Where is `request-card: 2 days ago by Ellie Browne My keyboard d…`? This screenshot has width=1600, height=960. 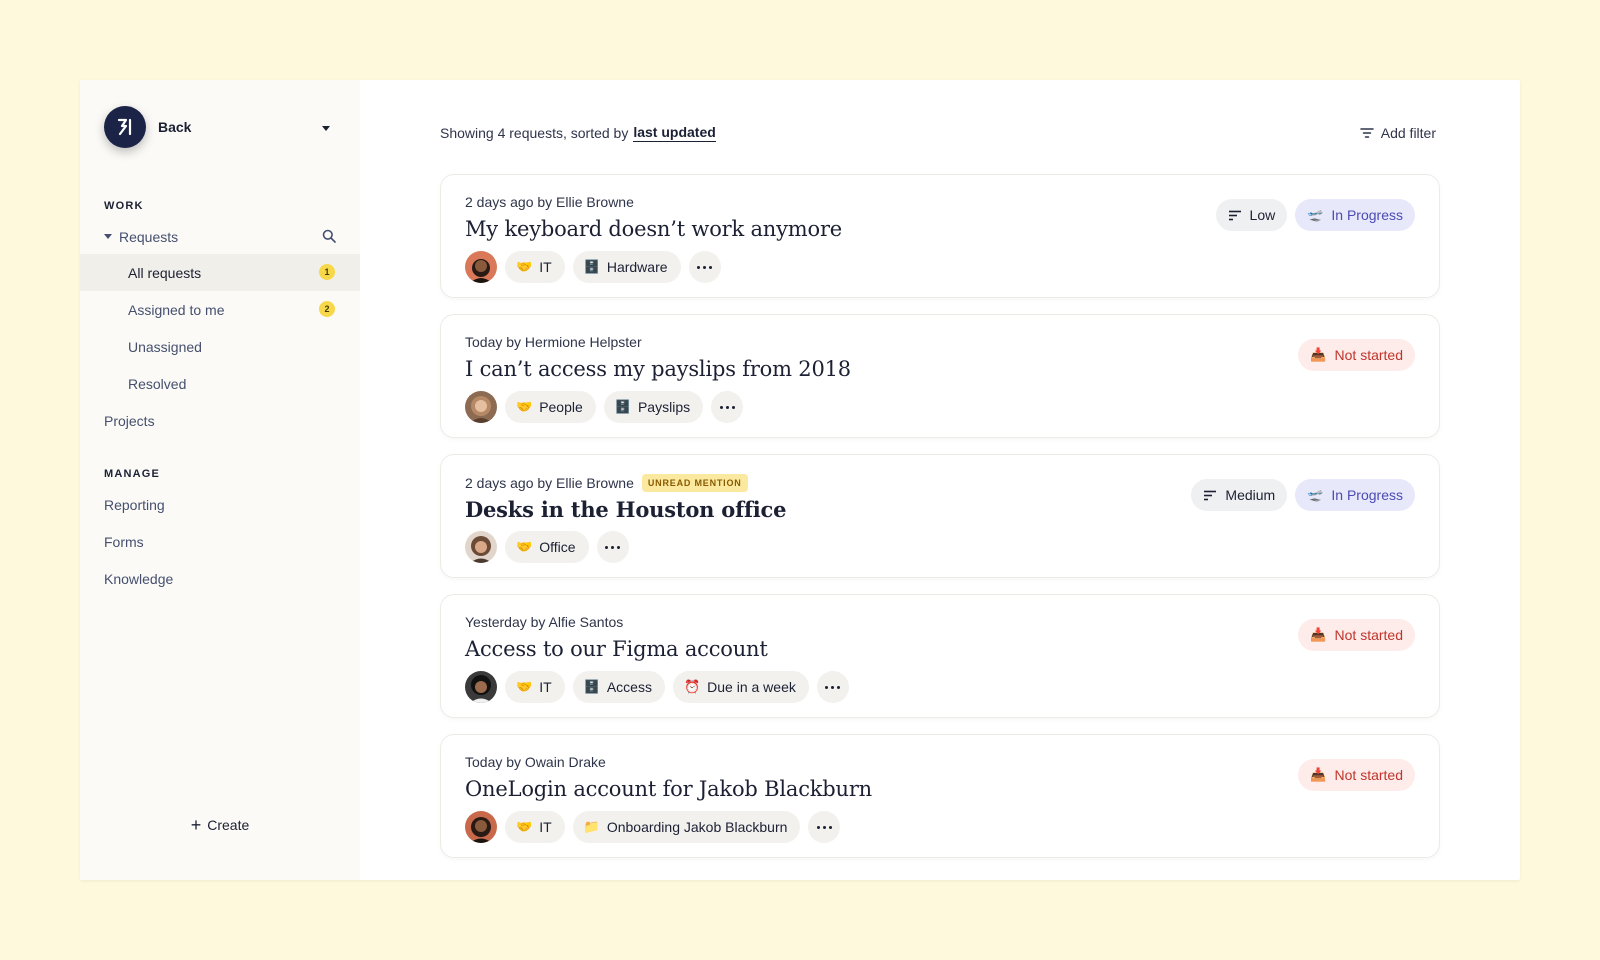 request-card: 2 days ago by Ellie Browne My keyboard d… is located at coordinates (940, 236).